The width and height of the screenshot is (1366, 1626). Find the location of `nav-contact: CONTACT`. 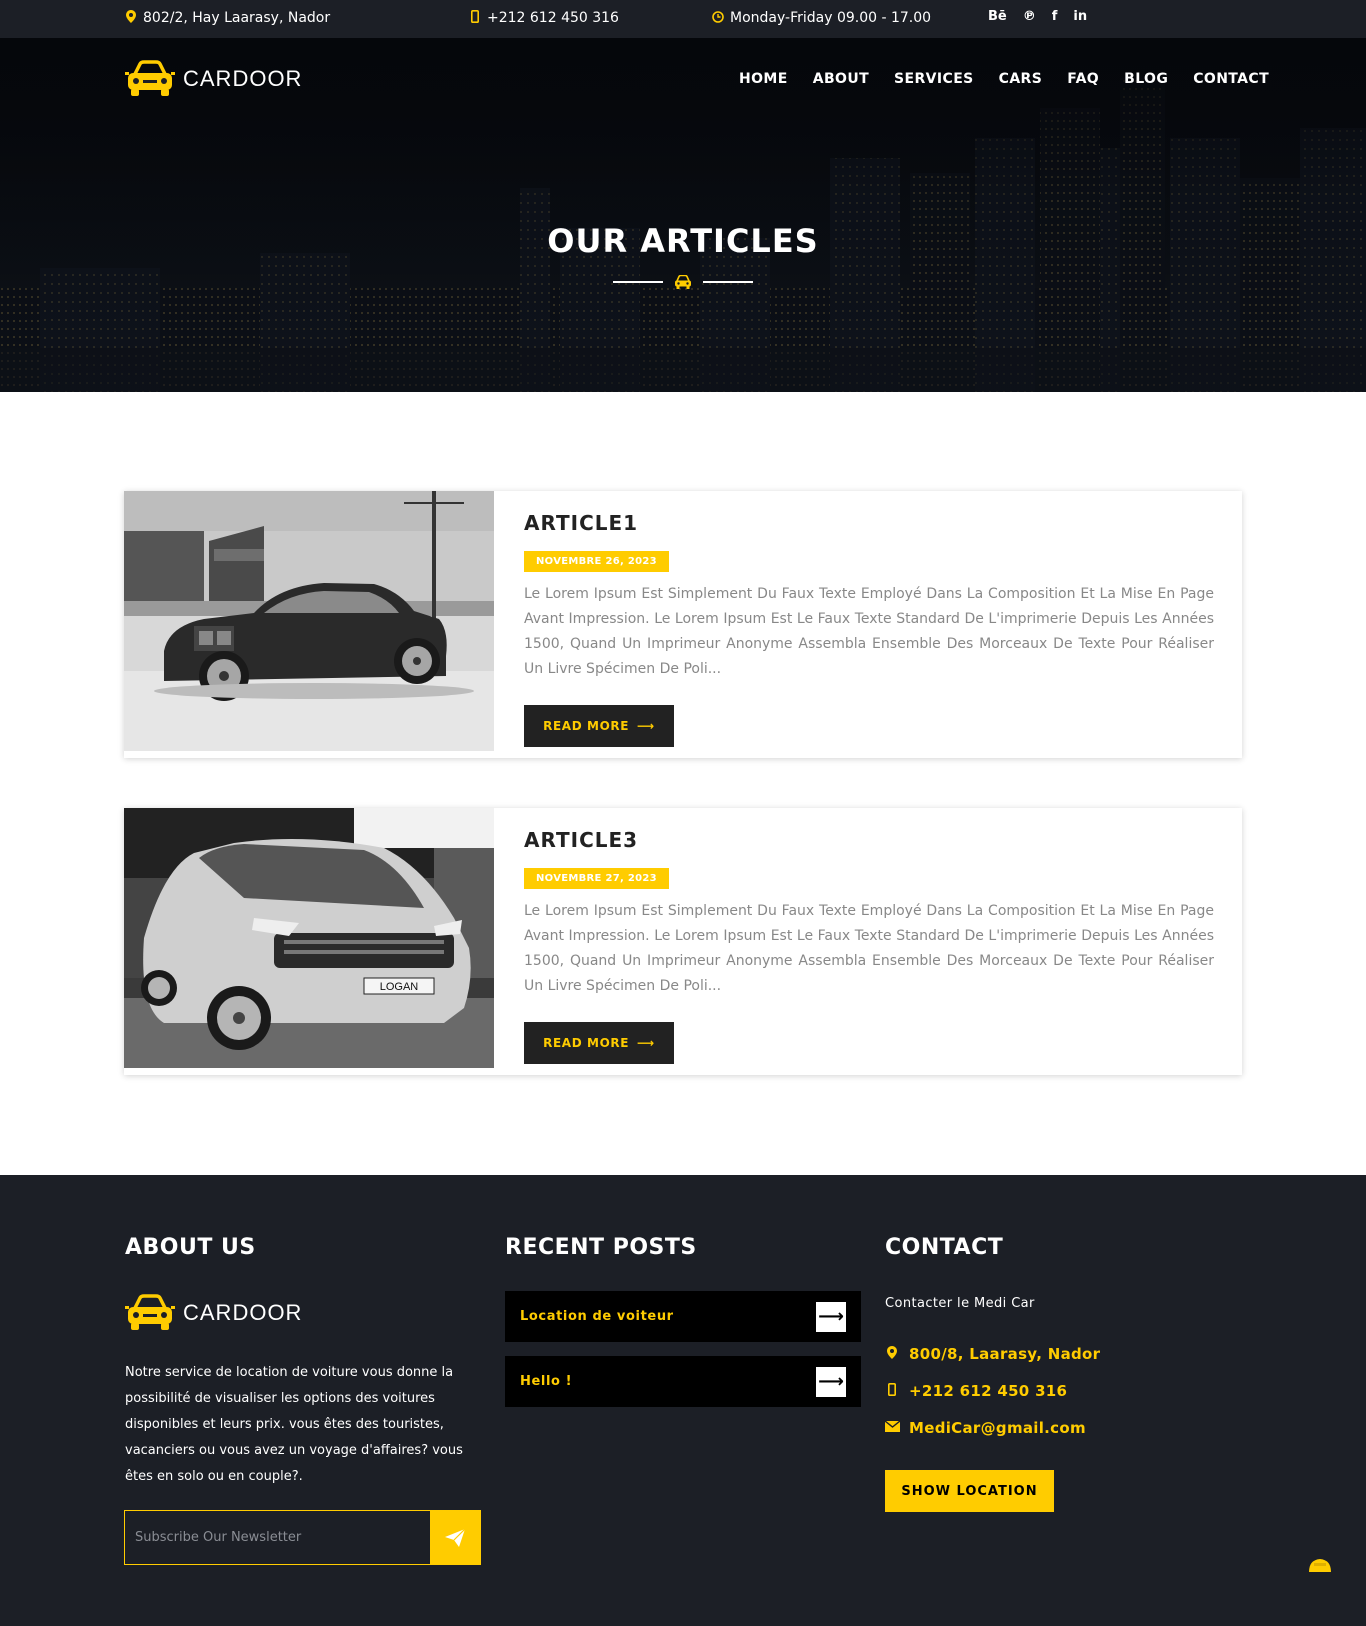

nav-contact: CONTACT is located at coordinates (1231, 79).